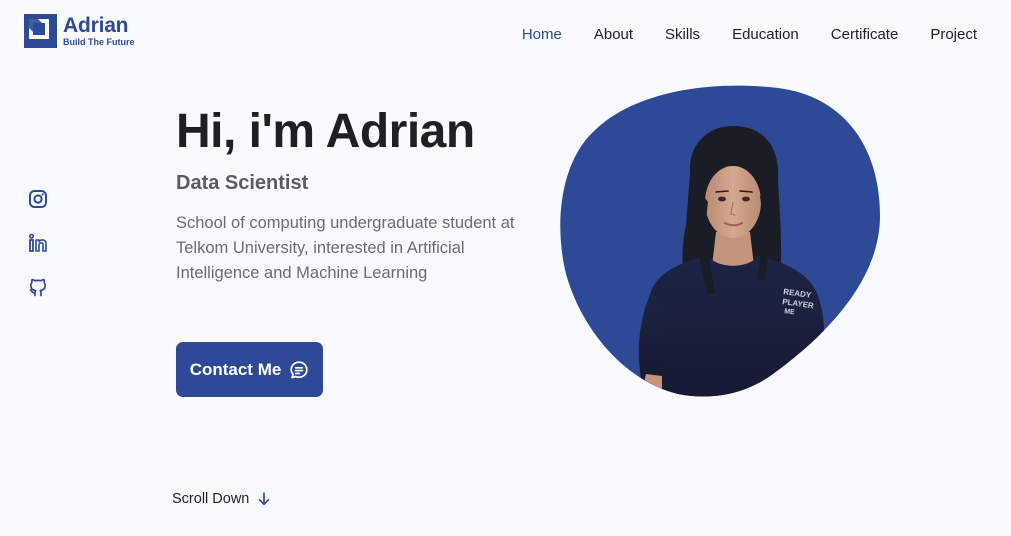 This screenshot has height=536, width=1011. What do you see at coordinates (211, 499) in the screenshot?
I see `scroll-down-label: Scroll Down` at bounding box center [211, 499].